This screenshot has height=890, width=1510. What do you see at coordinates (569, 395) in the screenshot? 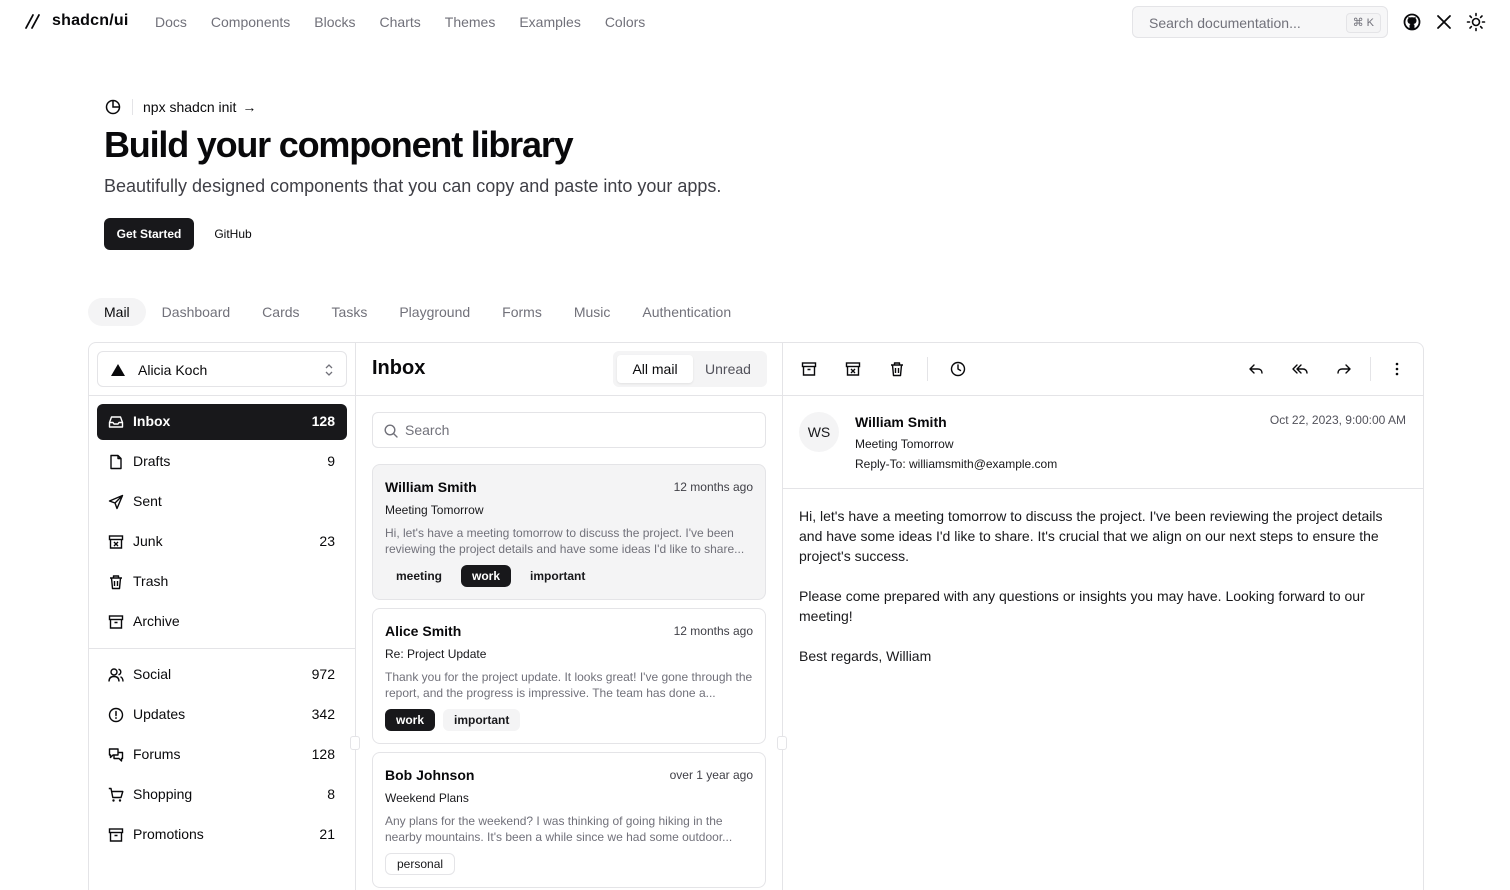
I see `list-header-divider` at bounding box center [569, 395].